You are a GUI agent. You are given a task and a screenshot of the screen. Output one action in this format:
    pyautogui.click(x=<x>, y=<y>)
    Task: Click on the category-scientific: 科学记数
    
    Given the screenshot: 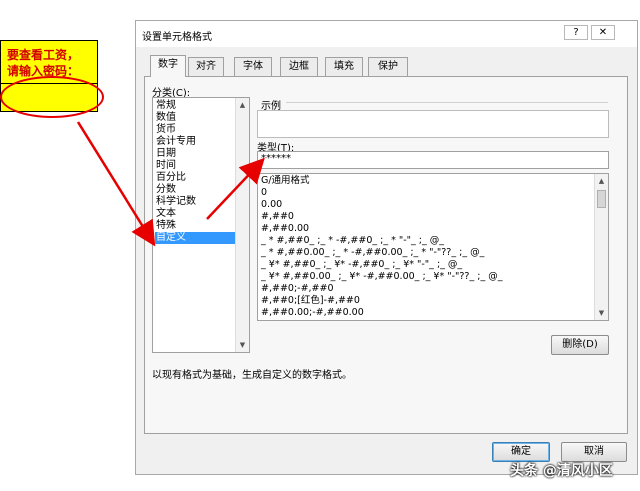 What is the action you would take?
    pyautogui.click(x=195, y=202)
    